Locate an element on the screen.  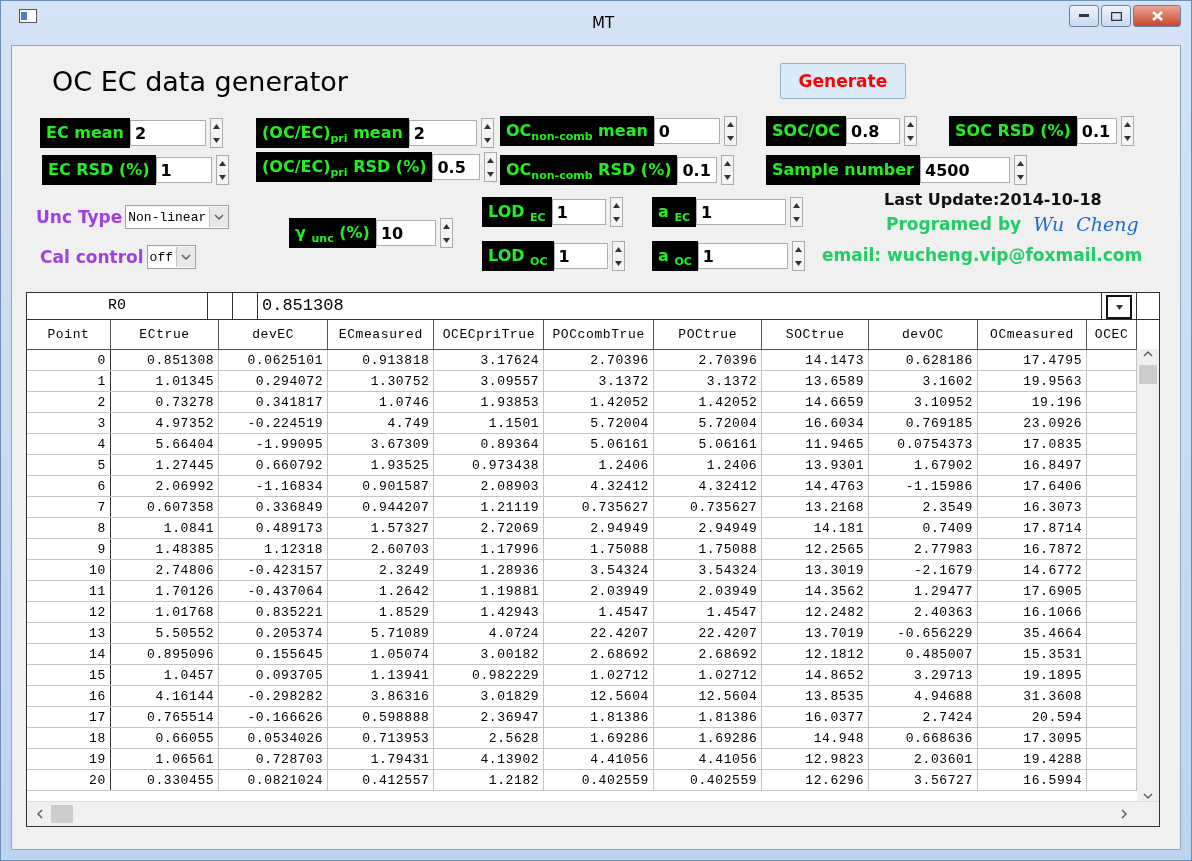
table-cell: 0.155645 is located at coordinates (273, 654).